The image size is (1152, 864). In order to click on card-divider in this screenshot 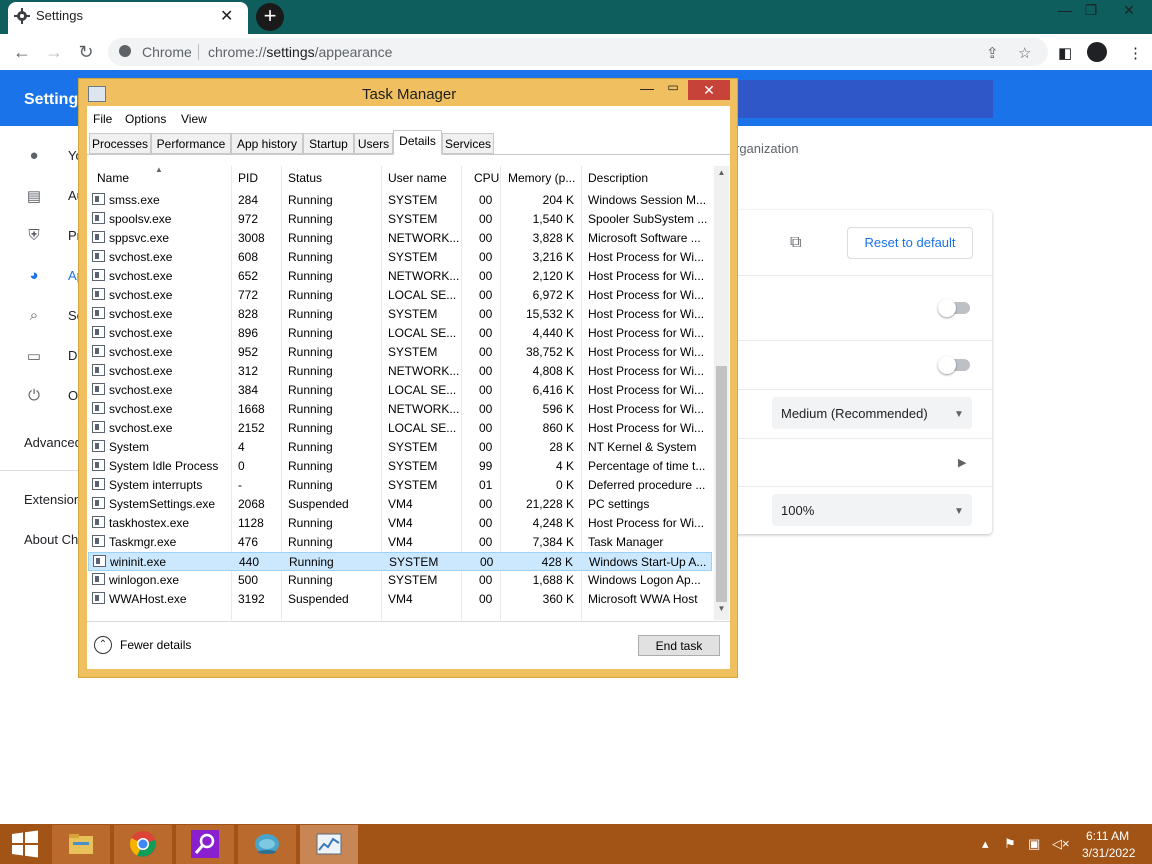, I will do `click(852, 340)`.